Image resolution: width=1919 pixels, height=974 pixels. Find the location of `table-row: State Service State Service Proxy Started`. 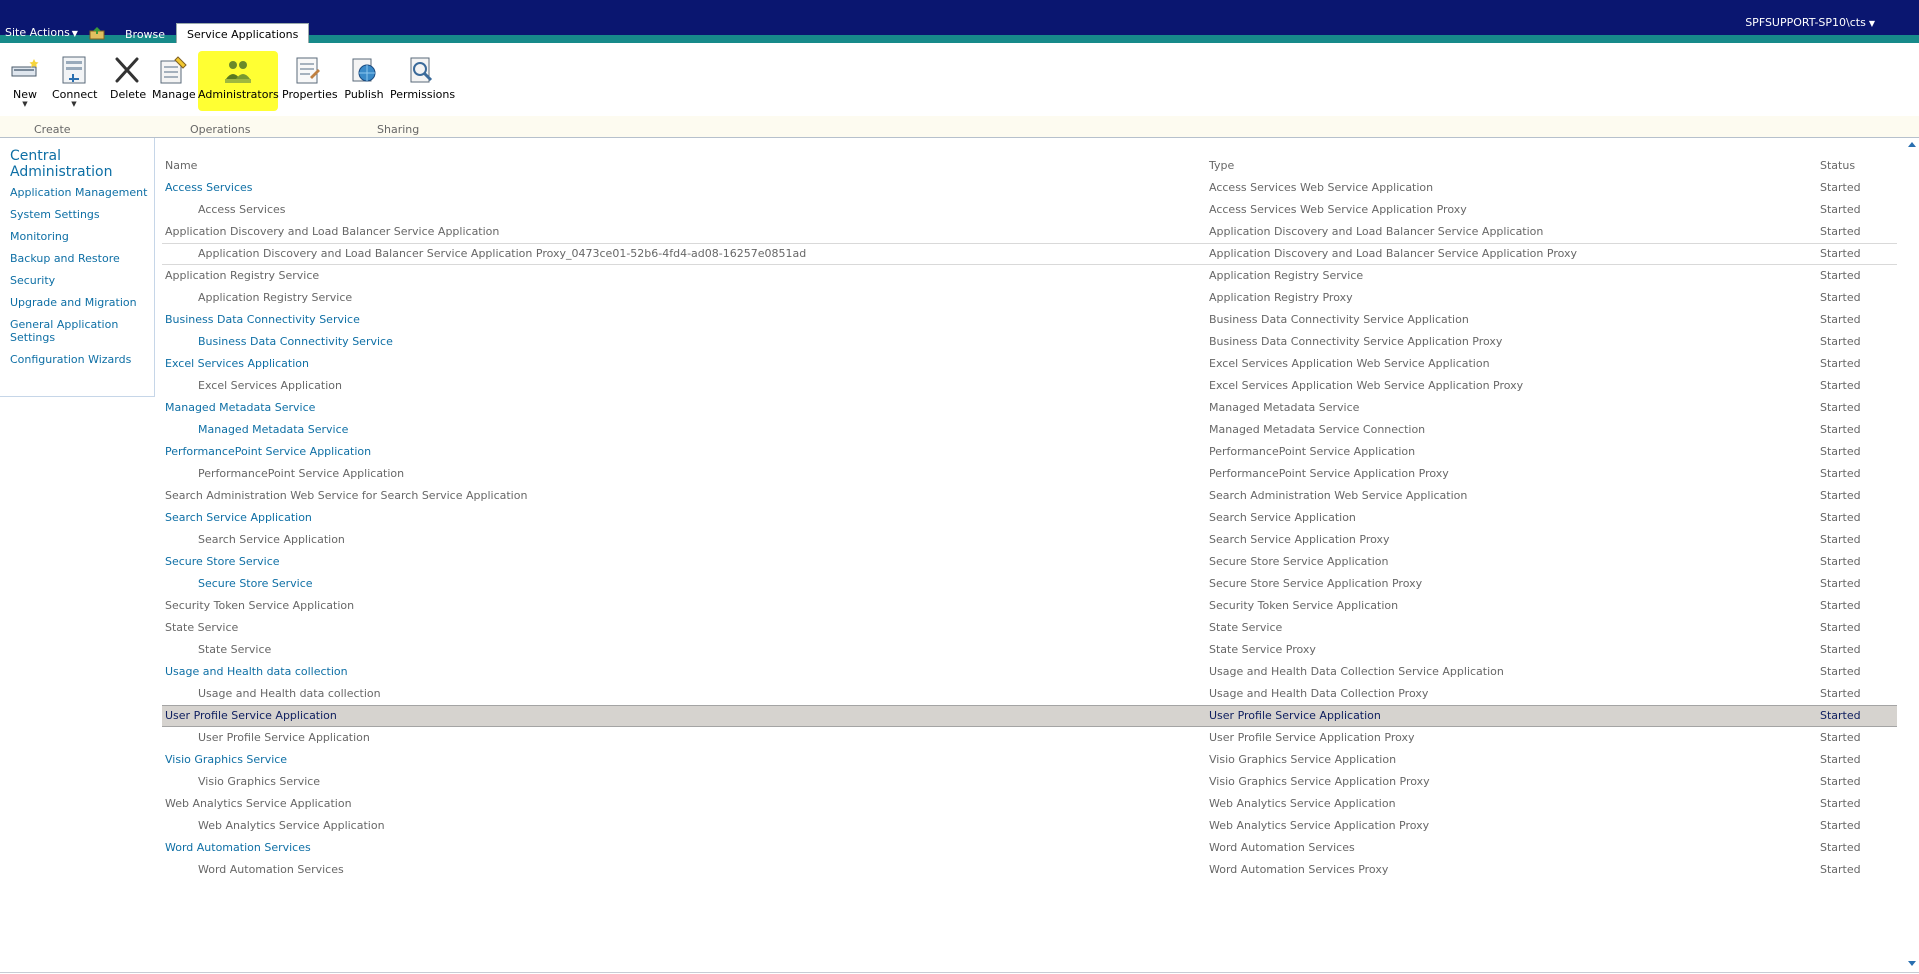

table-row: State Service State Service Proxy Started is located at coordinates (1029, 650).